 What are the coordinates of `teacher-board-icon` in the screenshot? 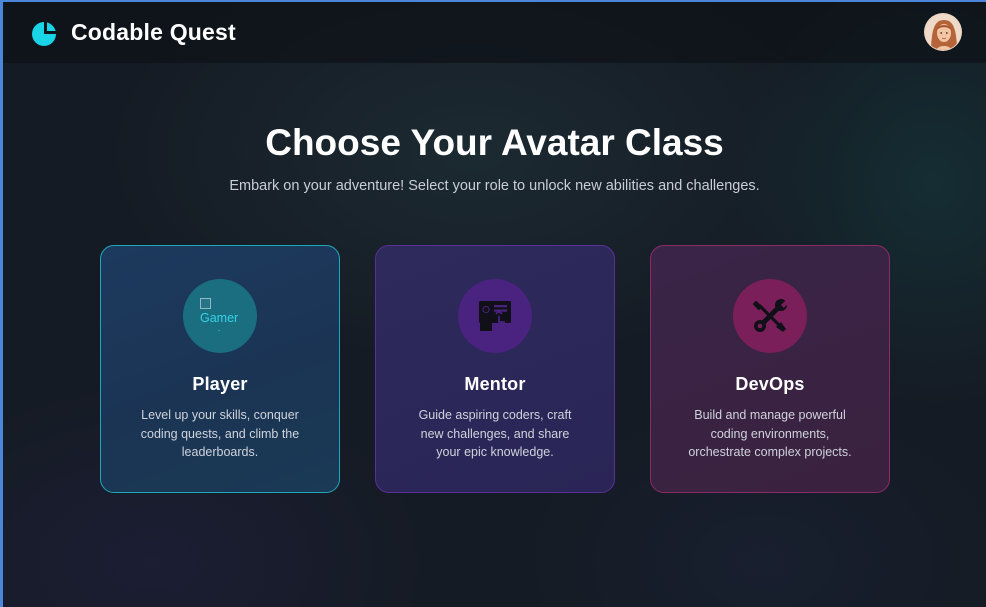 It's located at (495, 316).